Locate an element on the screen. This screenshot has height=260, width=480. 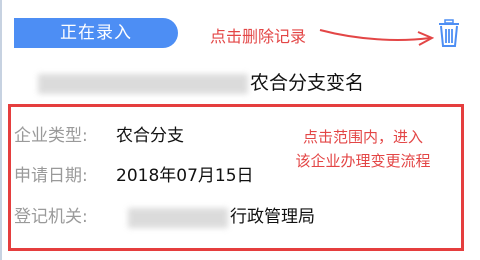
field-value: 行政管理局 is located at coordinates (272, 217).